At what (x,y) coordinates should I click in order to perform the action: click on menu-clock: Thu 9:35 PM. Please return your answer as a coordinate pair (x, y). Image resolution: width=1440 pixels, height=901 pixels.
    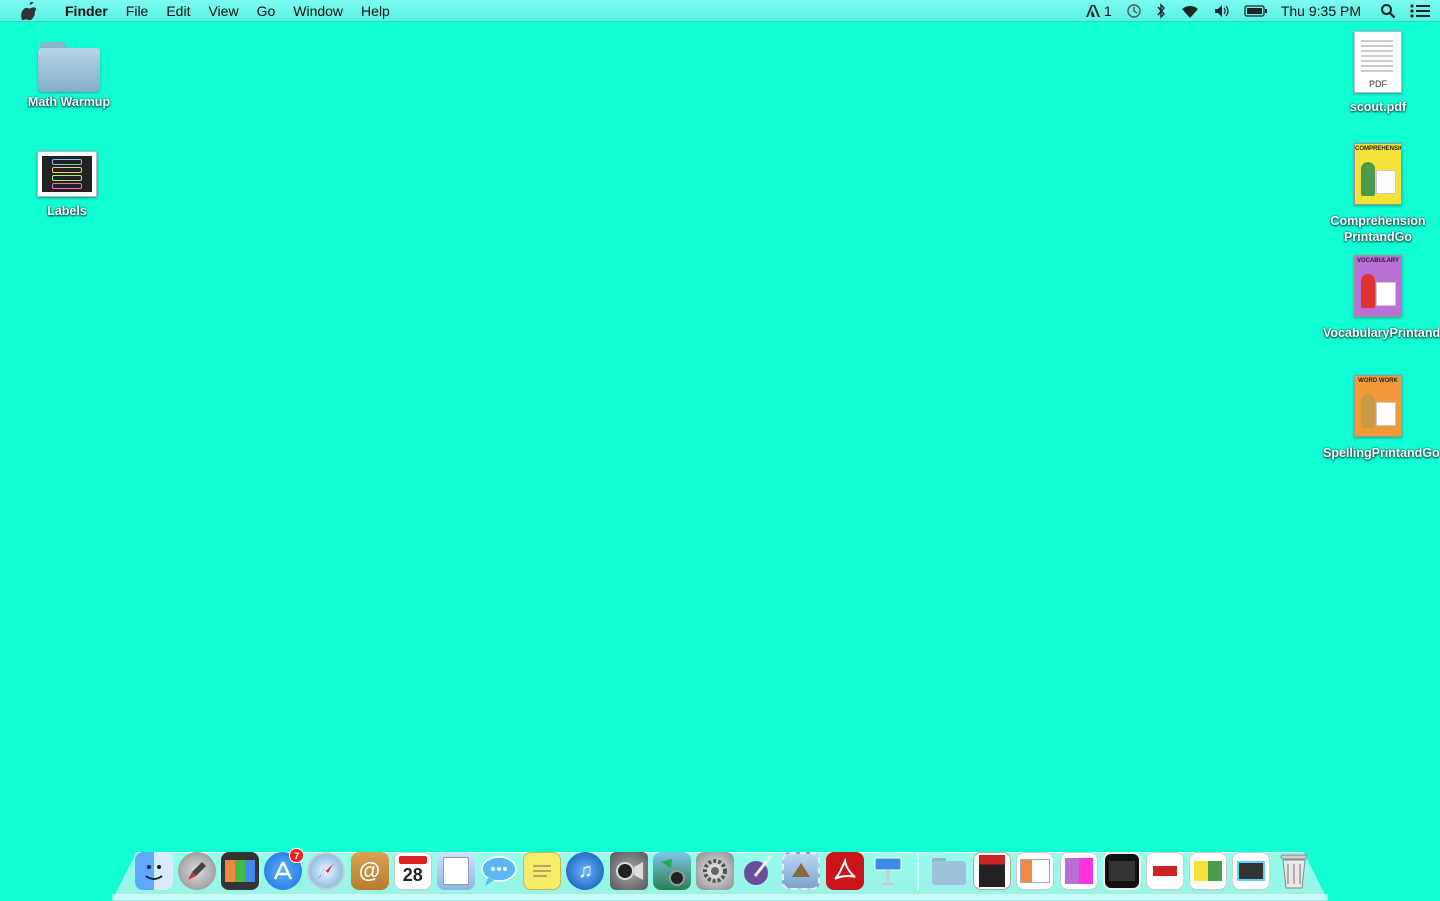
    Looking at the image, I should click on (1324, 11).